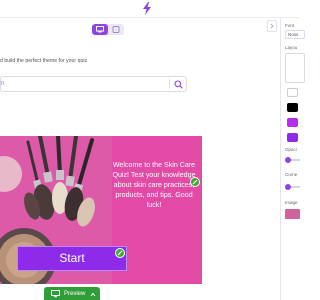  I want to click on start-button: Start, so click(72, 258).